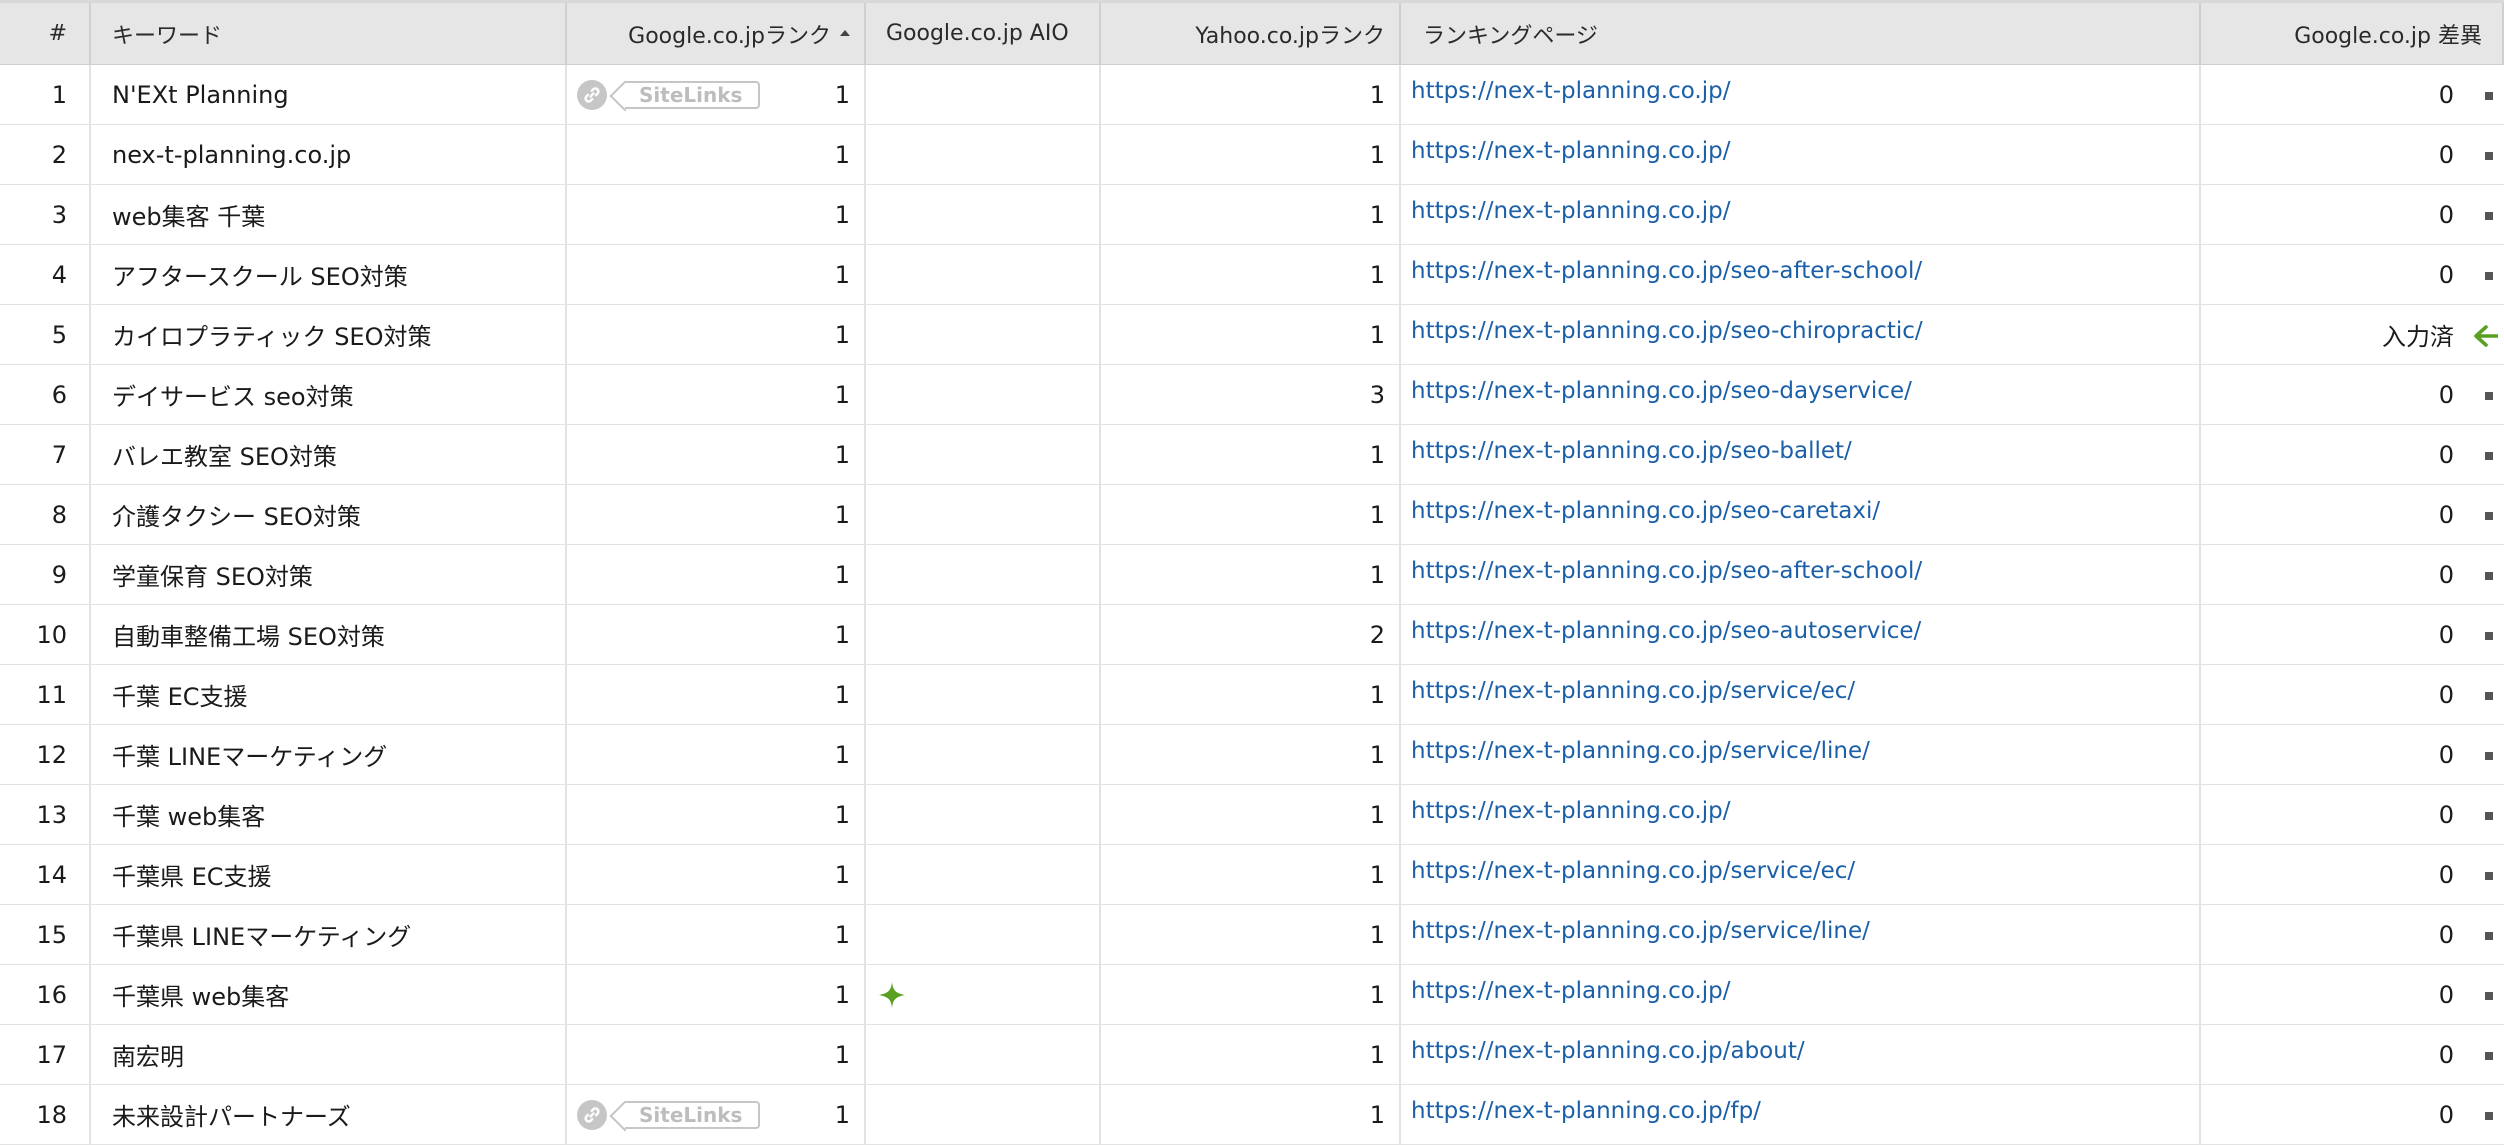 The width and height of the screenshot is (2504, 1145). What do you see at coordinates (45, 154) in the screenshot?
I see `row-number: 2` at bounding box center [45, 154].